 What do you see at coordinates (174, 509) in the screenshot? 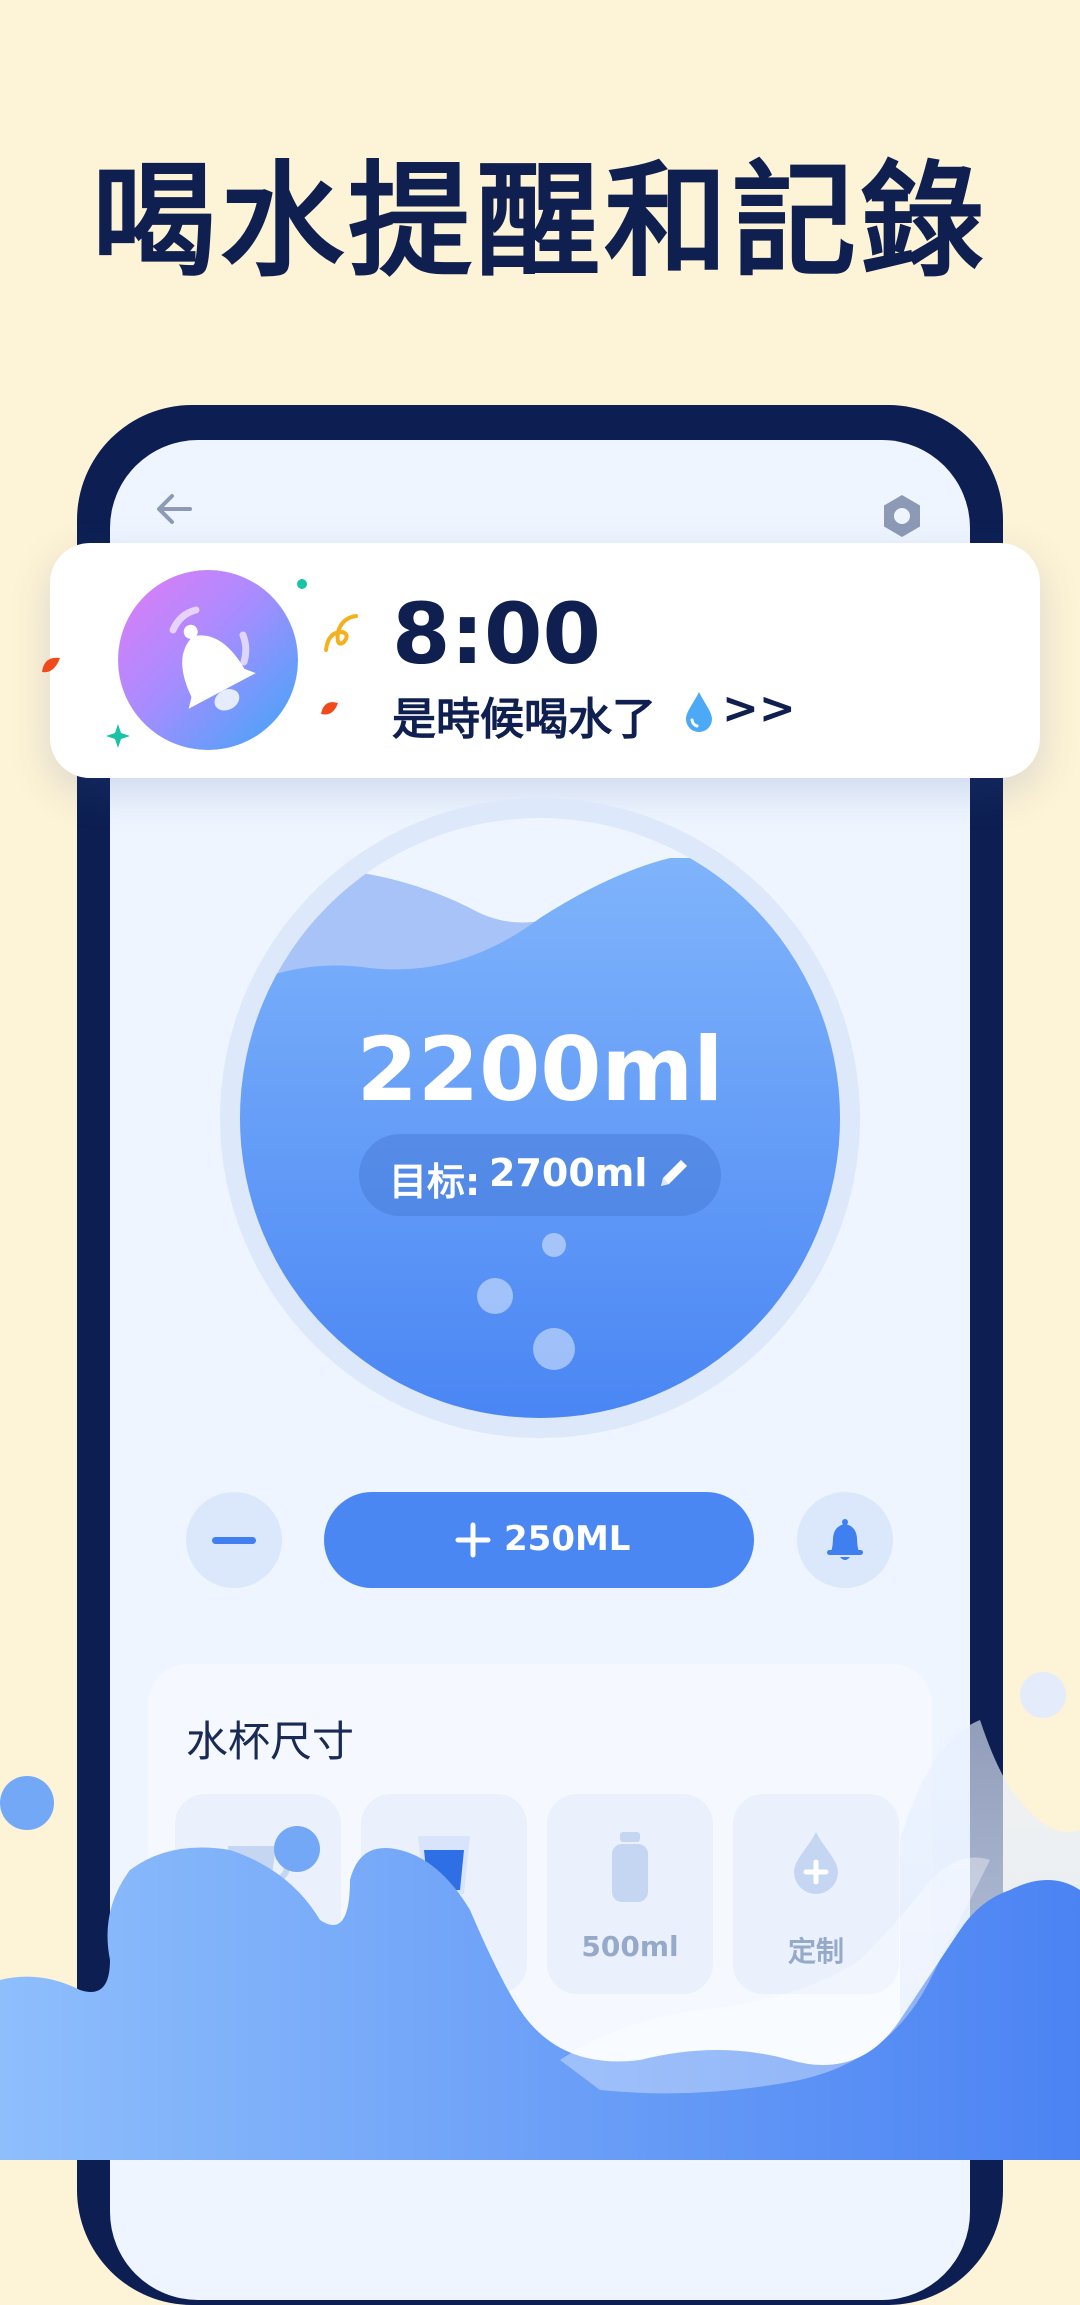
I see `back-arrow-icon` at bounding box center [174, 509].